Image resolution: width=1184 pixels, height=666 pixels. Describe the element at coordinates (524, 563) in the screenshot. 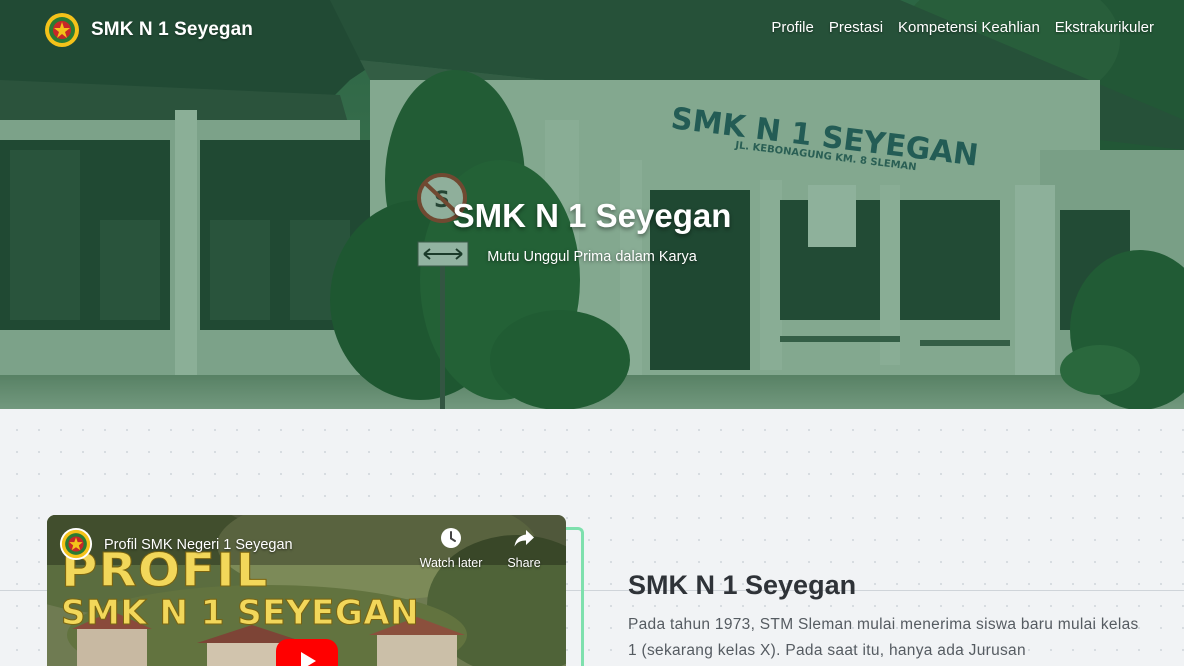

I see `share-label: Share` at that location.